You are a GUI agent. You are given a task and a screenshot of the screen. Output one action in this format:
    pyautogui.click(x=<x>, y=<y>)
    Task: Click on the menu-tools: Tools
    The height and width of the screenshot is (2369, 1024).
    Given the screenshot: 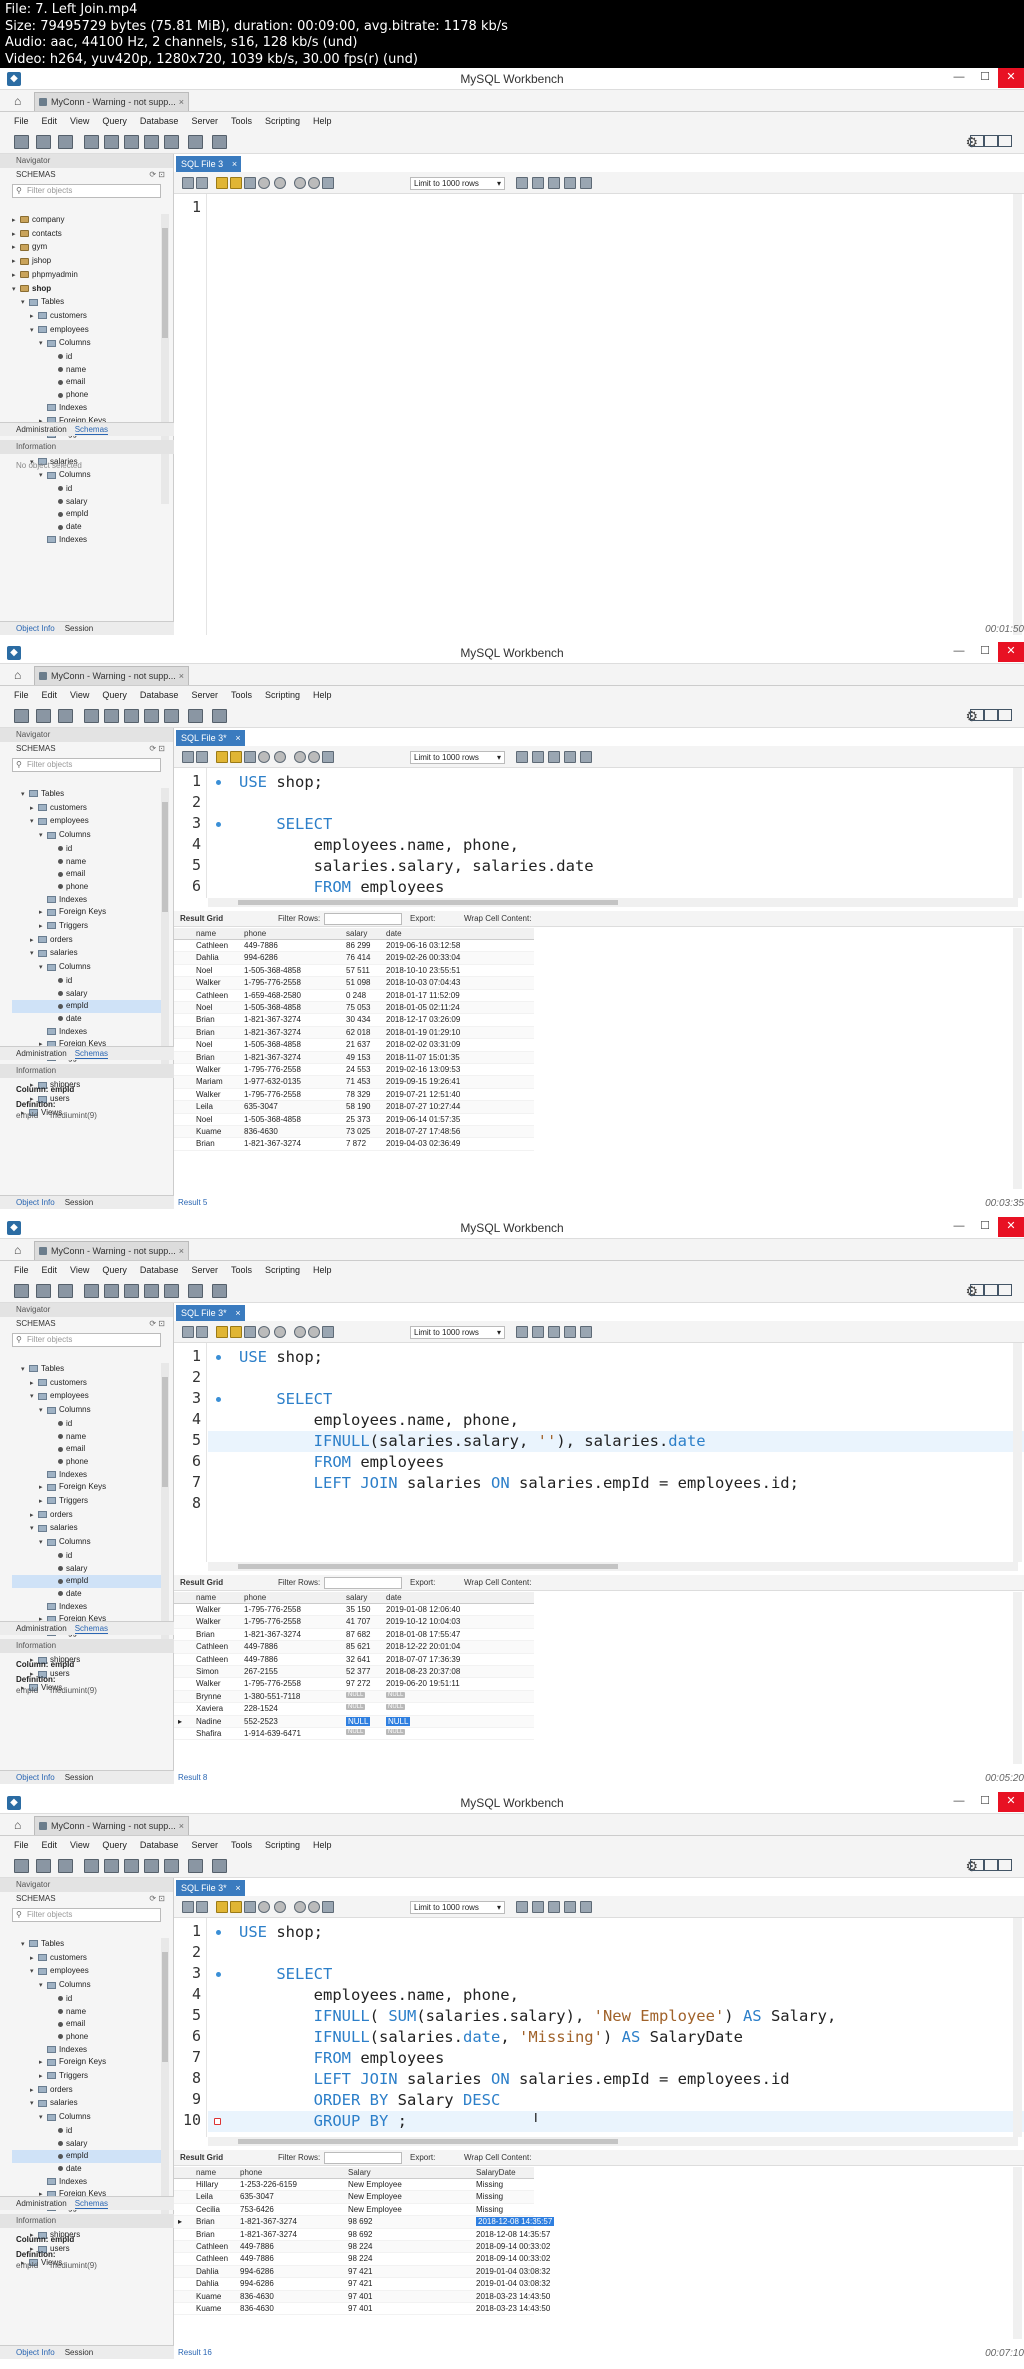 What is the action you would take?
    pyautogui.click(x=241, y=1270)
    